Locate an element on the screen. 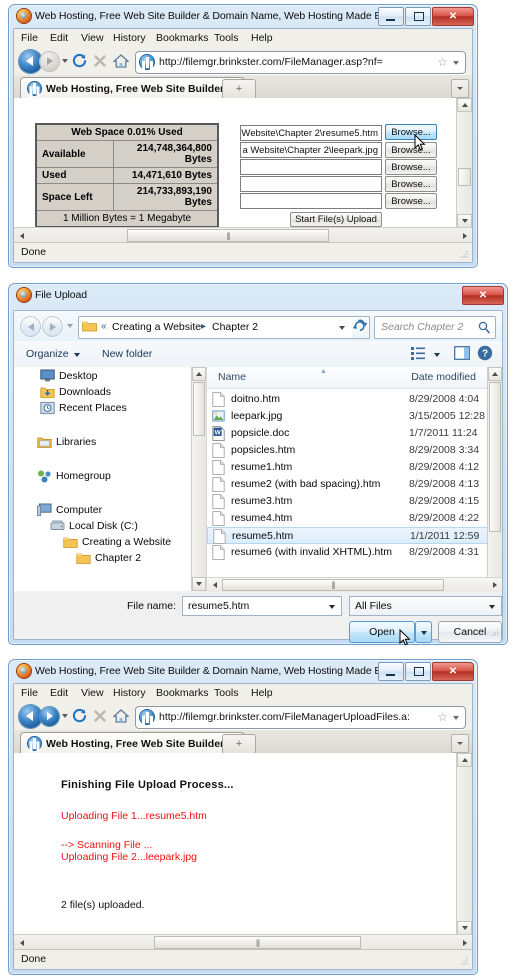 The width and height of the screenshot is (515, 977). list-scroll-thumb is located at coordinates (495, 457).